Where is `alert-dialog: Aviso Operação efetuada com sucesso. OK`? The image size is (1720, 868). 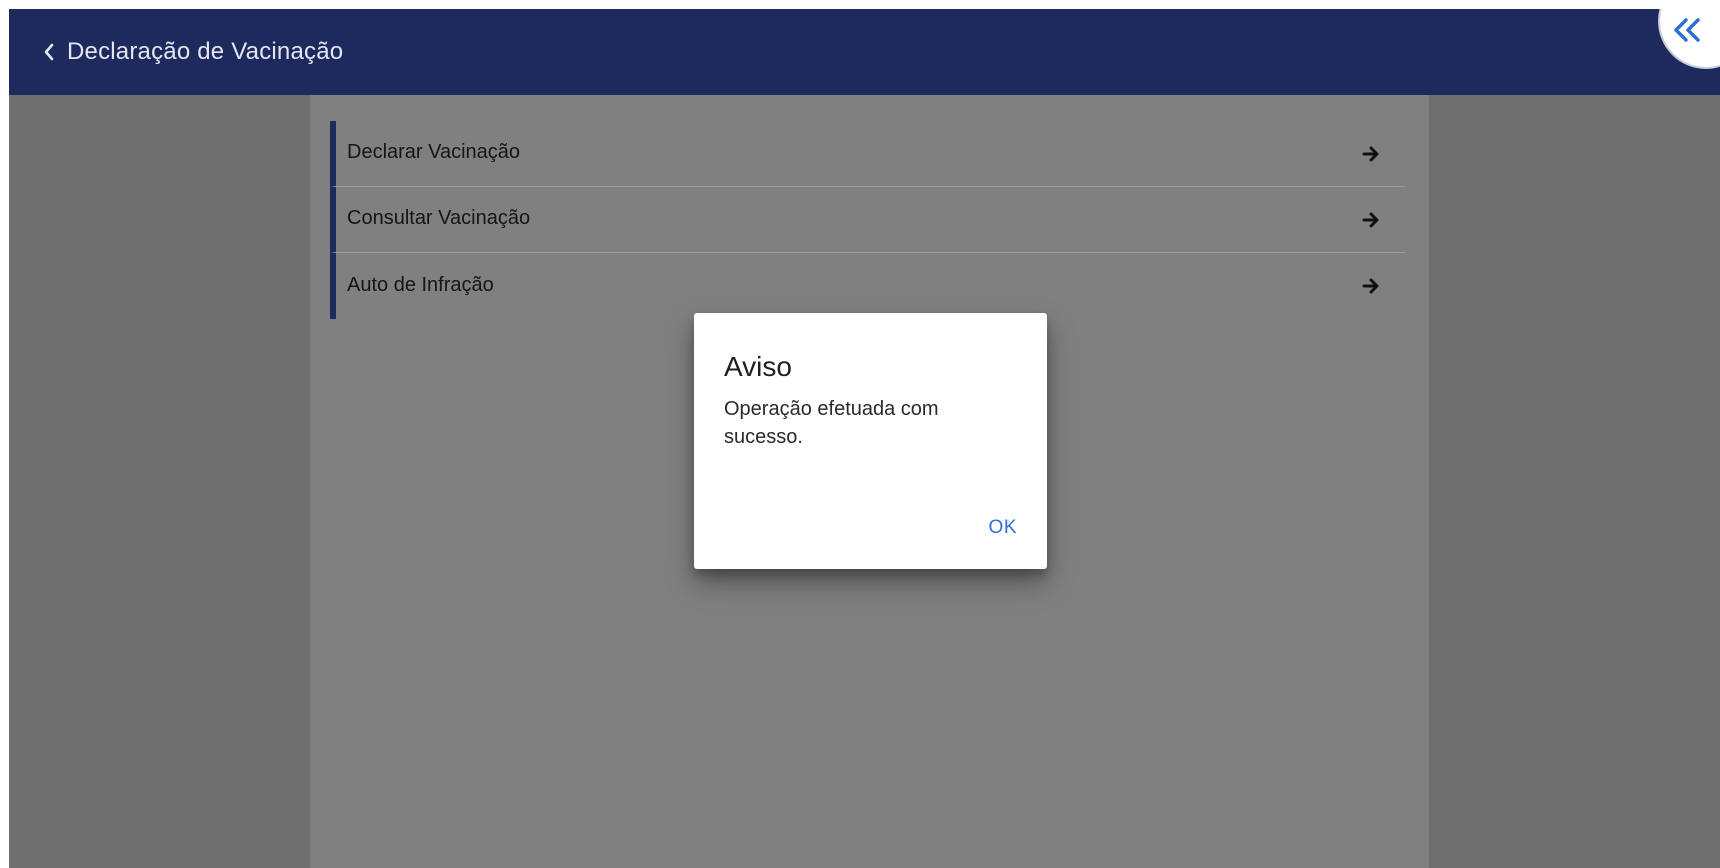
alert-dialog: Aviso Operação efetuada com sucesso. OK is located at coordinates (870, 441).